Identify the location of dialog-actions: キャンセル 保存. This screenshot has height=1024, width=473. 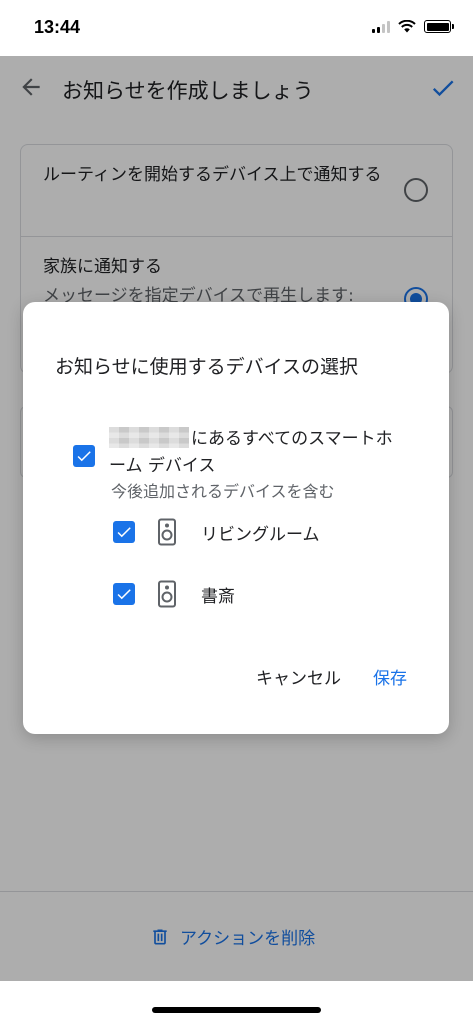
(331, 676).